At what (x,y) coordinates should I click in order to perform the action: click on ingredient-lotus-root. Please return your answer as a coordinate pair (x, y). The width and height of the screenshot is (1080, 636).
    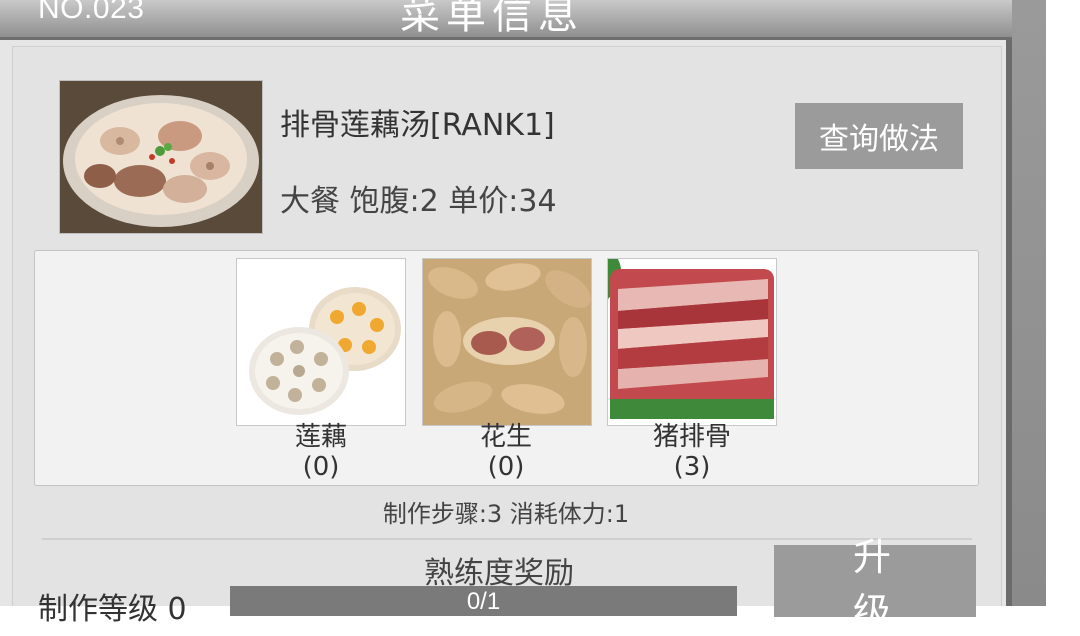
    Looking at the image, I should click on (321, 342).